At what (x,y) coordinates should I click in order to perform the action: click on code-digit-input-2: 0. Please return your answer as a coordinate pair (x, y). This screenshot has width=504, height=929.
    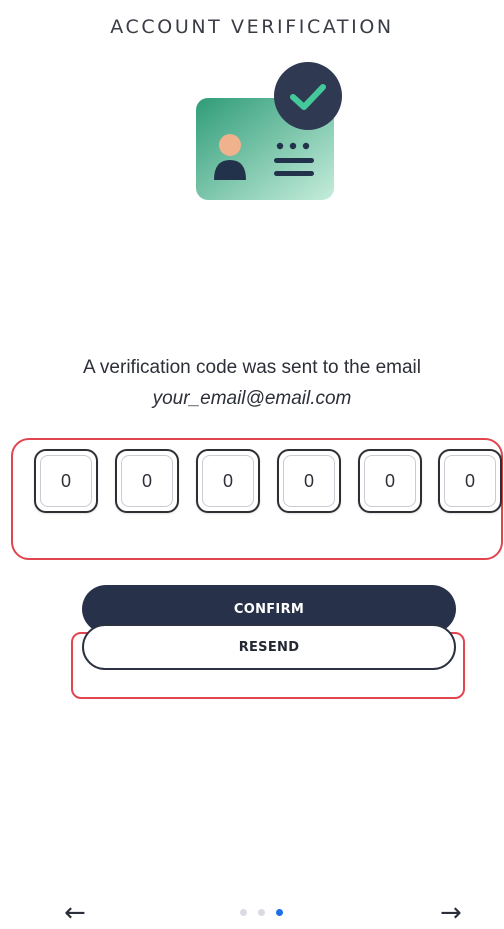
    Looking at the image, I should click on (147, 481).